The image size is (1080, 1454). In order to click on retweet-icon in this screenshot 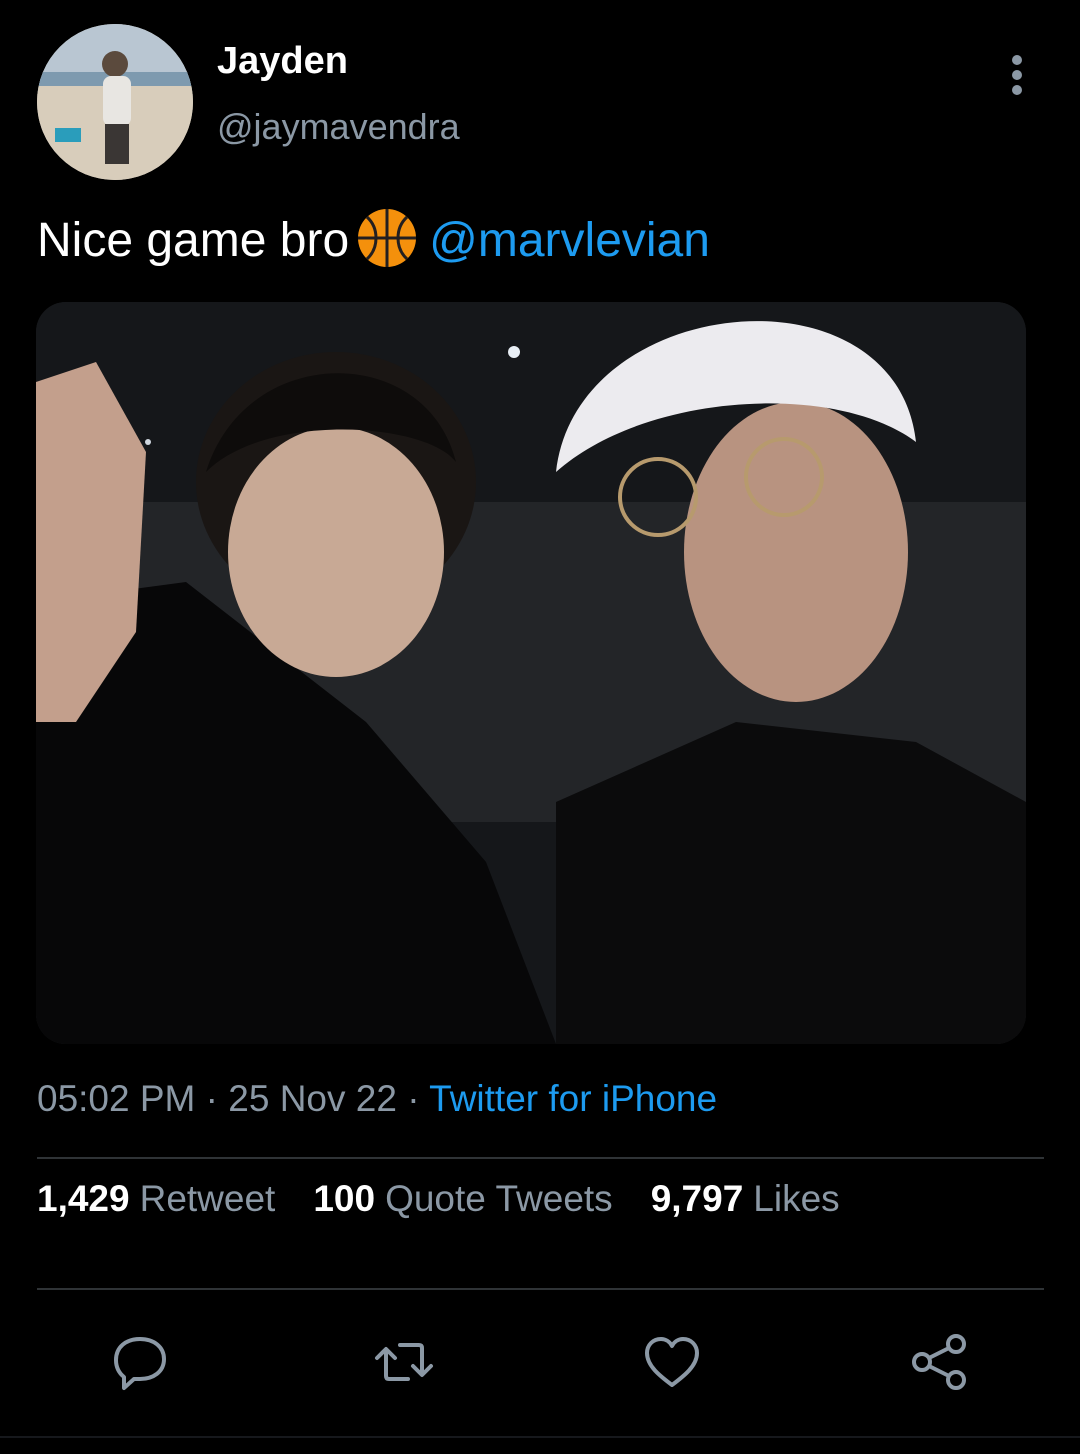, I will do `click(404, 1362)`.